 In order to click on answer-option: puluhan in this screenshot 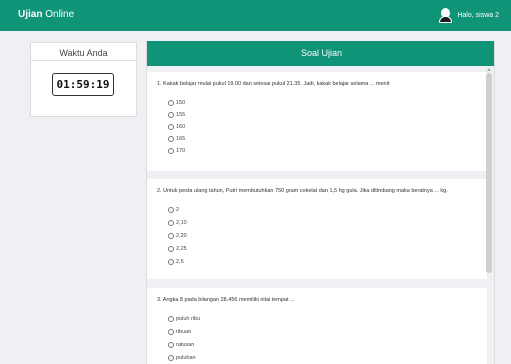, I will do `click(182, 358)`.